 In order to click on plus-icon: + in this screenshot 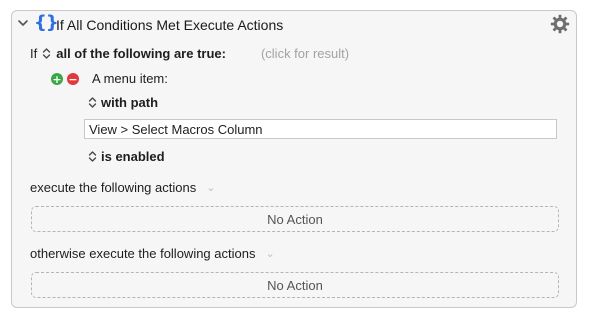, I will do `click(57, 79)`.